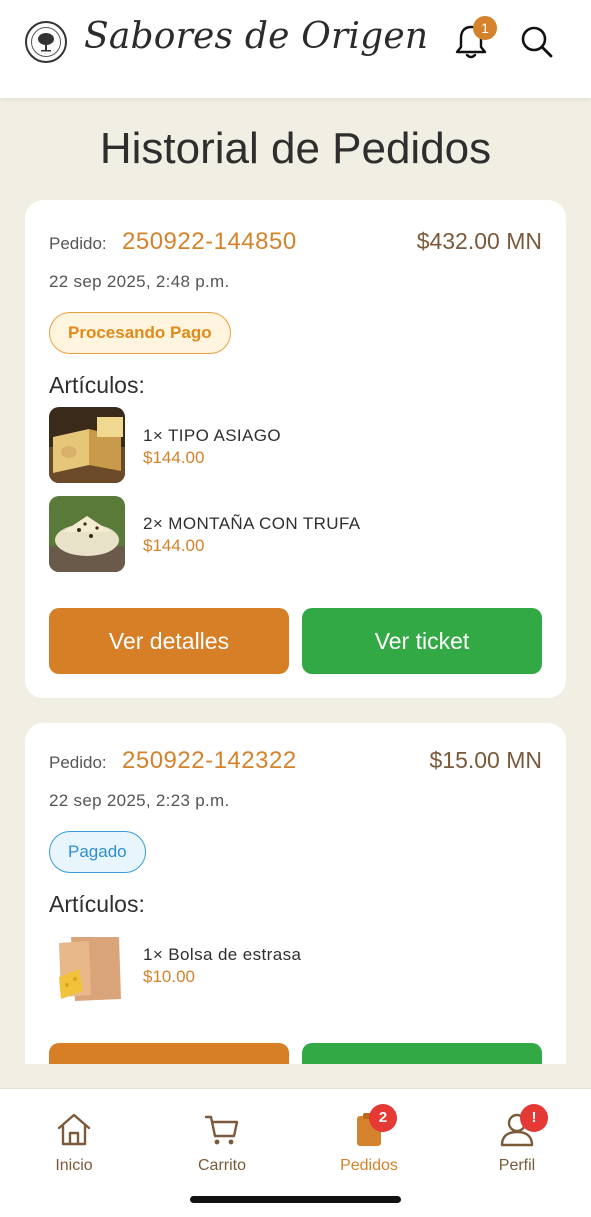 The height and width of the screenshot is (1217, 591). Describe the element at coordinates (256, 36) in the screenshot. I see `brand-name: Sabores de Origen` at that location.